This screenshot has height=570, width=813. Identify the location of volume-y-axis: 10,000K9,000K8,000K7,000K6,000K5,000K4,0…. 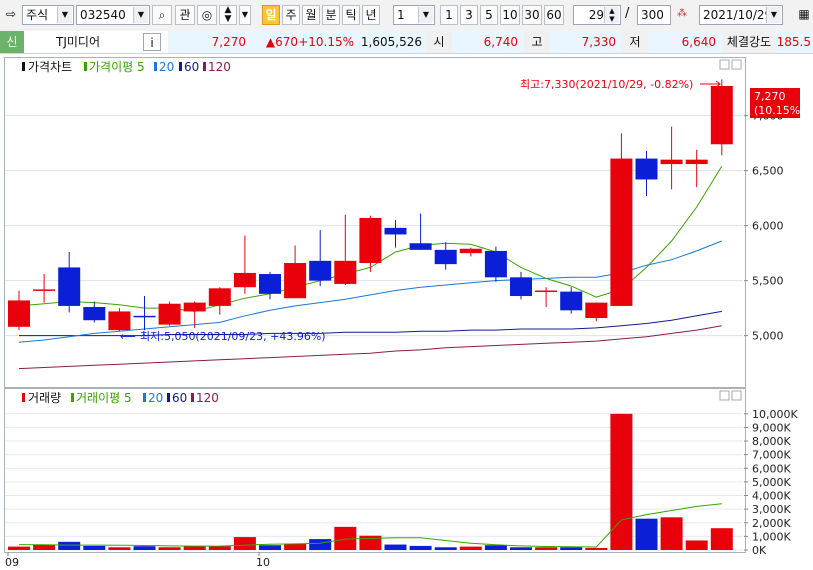
(771, 482).